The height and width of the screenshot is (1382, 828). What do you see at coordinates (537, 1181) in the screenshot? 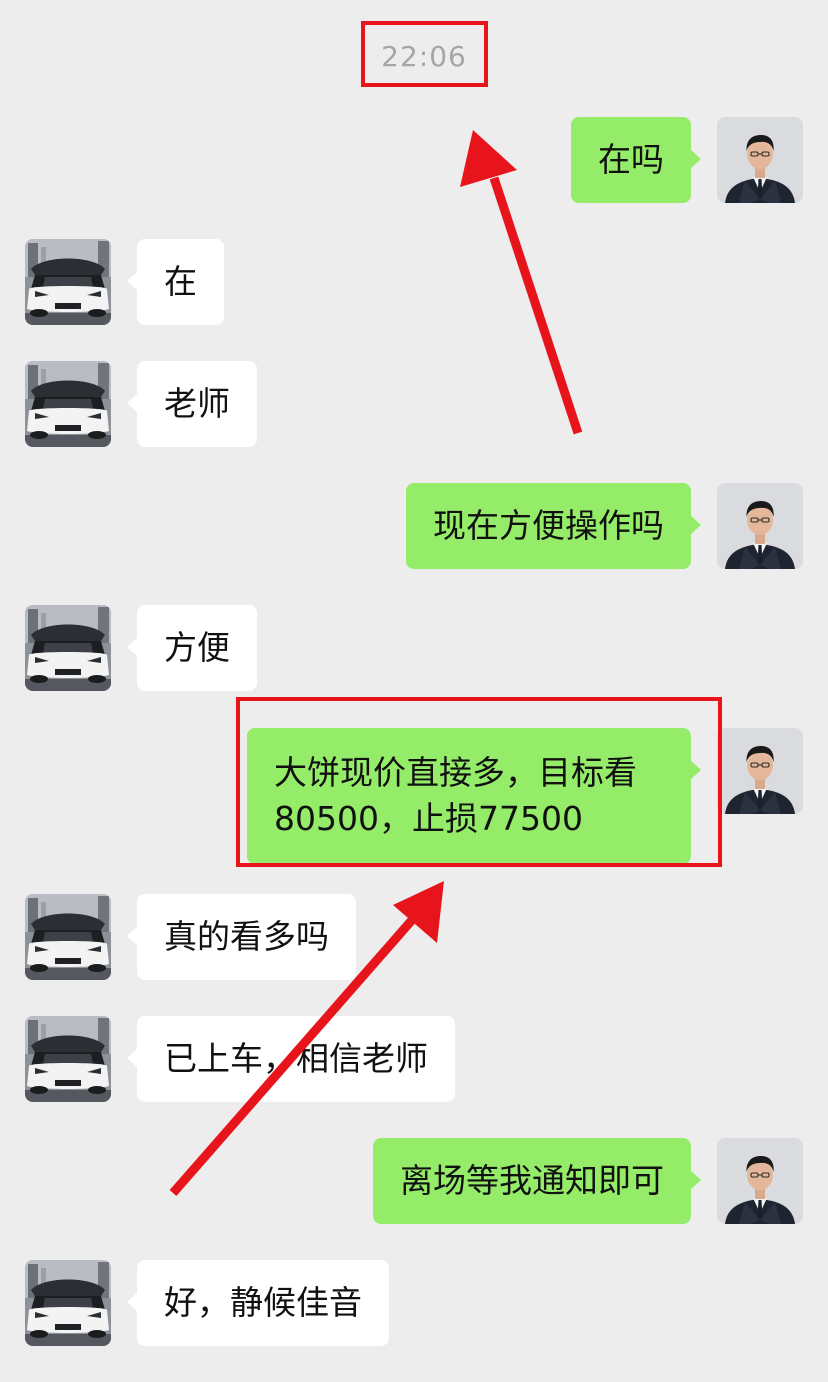
I see `message-bubble-outgoing: 离场等我通知即可` at bounding box center [537, 1181].